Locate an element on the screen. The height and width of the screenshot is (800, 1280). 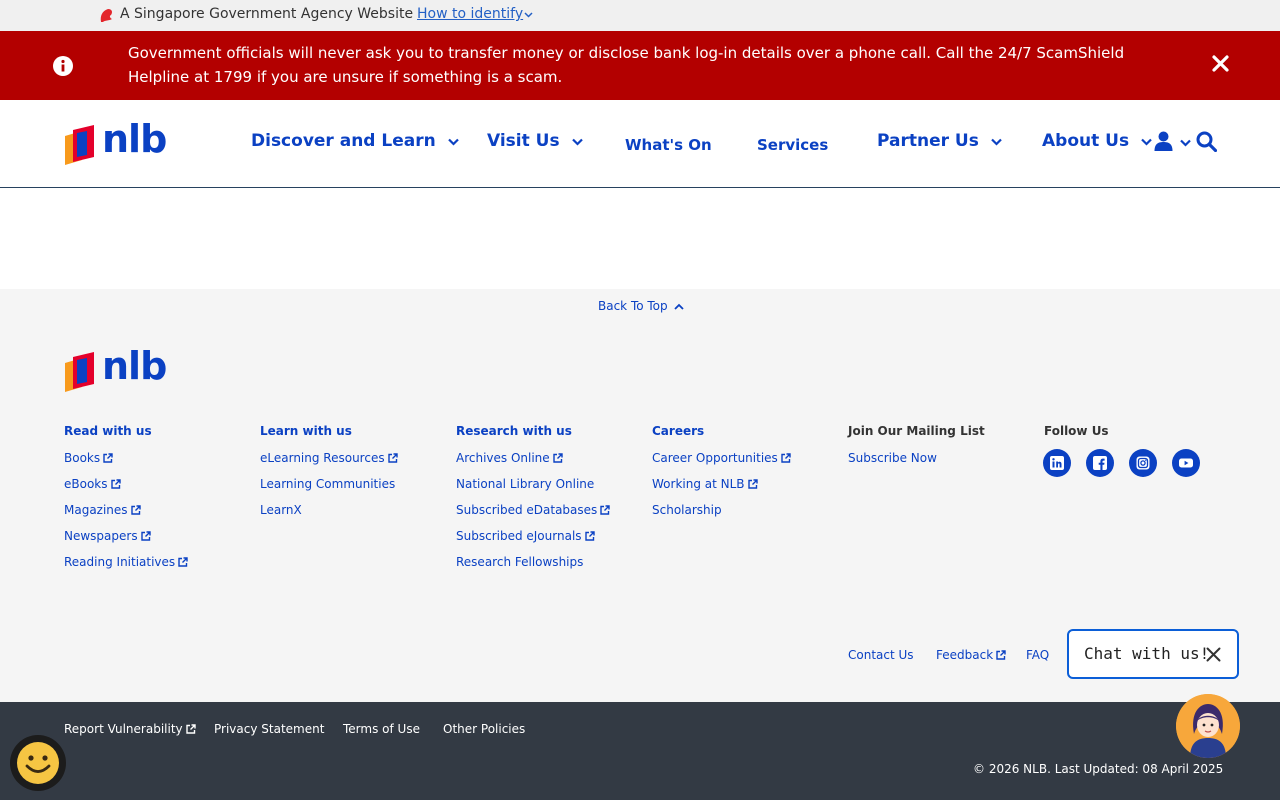
chevron-up-icon is located at coordinates (679, 306).